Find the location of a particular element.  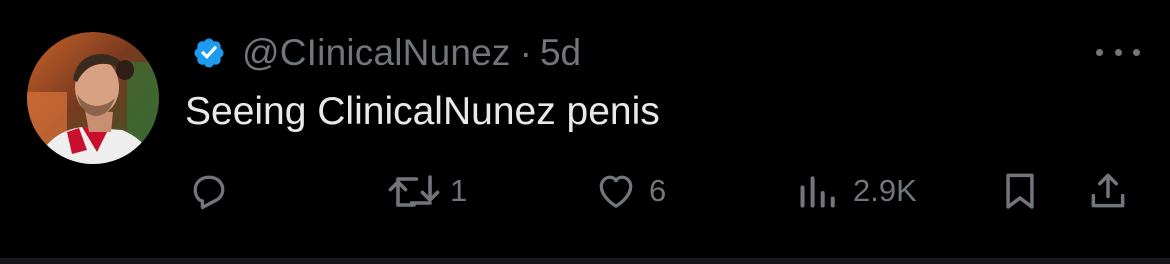

bookmark-button is located at coordinates (1020, 191).